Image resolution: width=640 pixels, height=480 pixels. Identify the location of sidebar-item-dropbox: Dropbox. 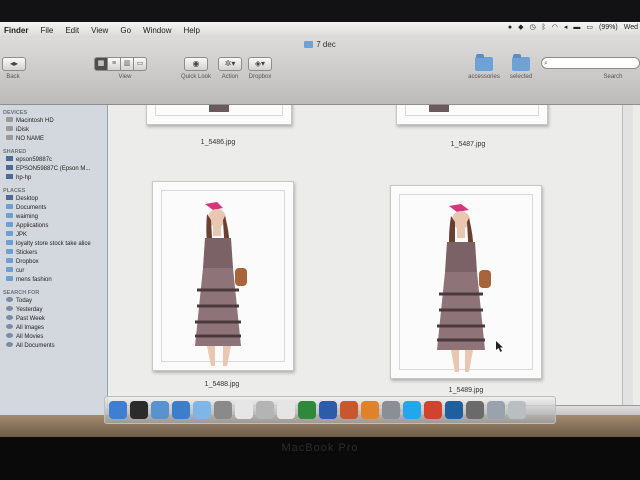
(53, 262).